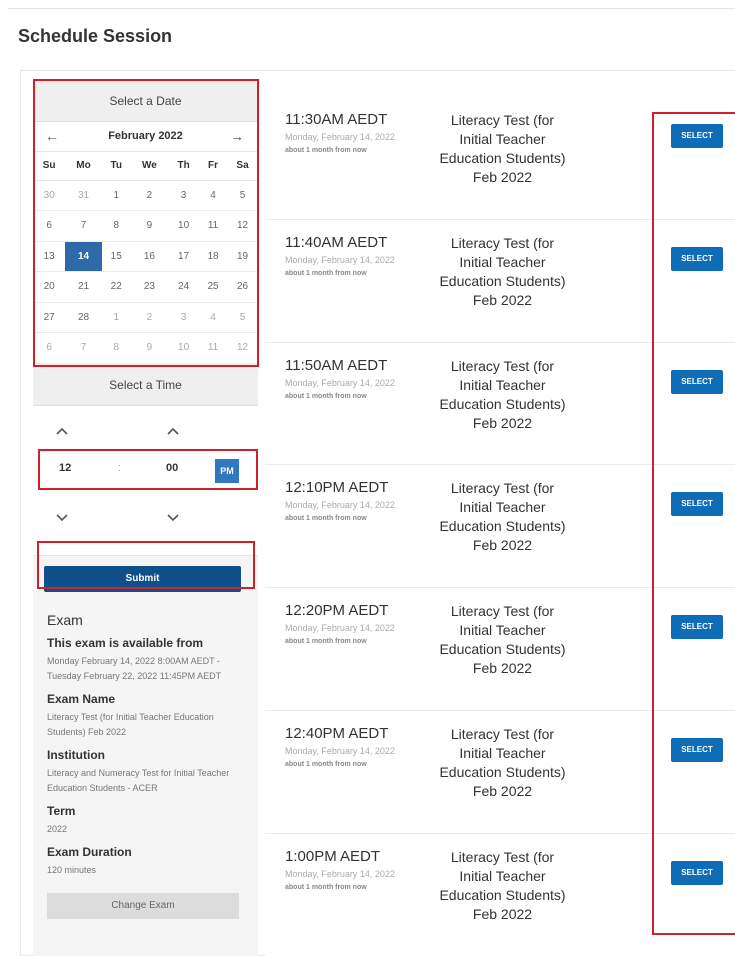 The width and height of the screenshot is (735, 956). What do you see at coordinates (173, 517) in the screenshot?
I see `minute-down-chevron-icon` at bounding box center [173, 517].